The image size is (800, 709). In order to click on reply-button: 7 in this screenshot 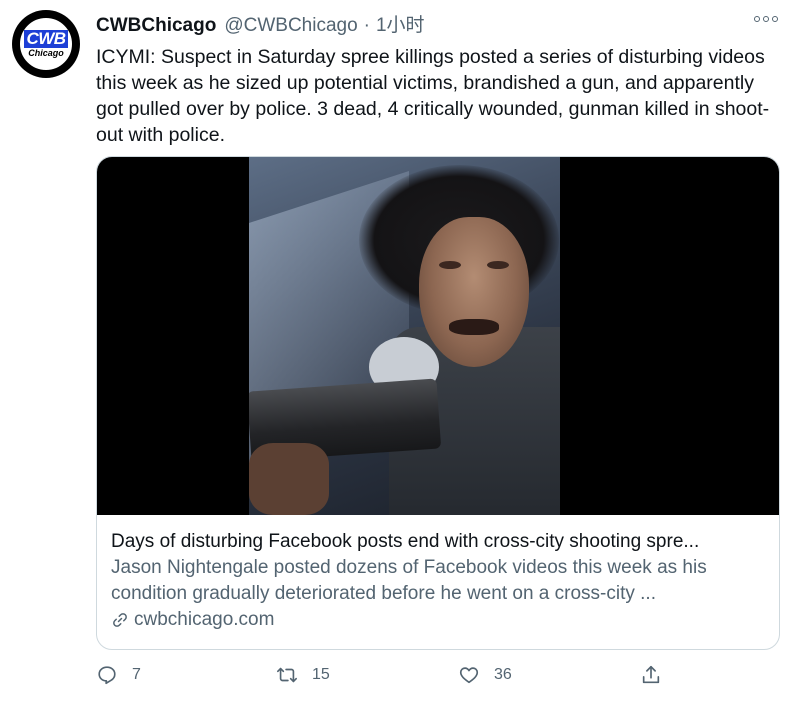, I will do `click(118, 675)`.